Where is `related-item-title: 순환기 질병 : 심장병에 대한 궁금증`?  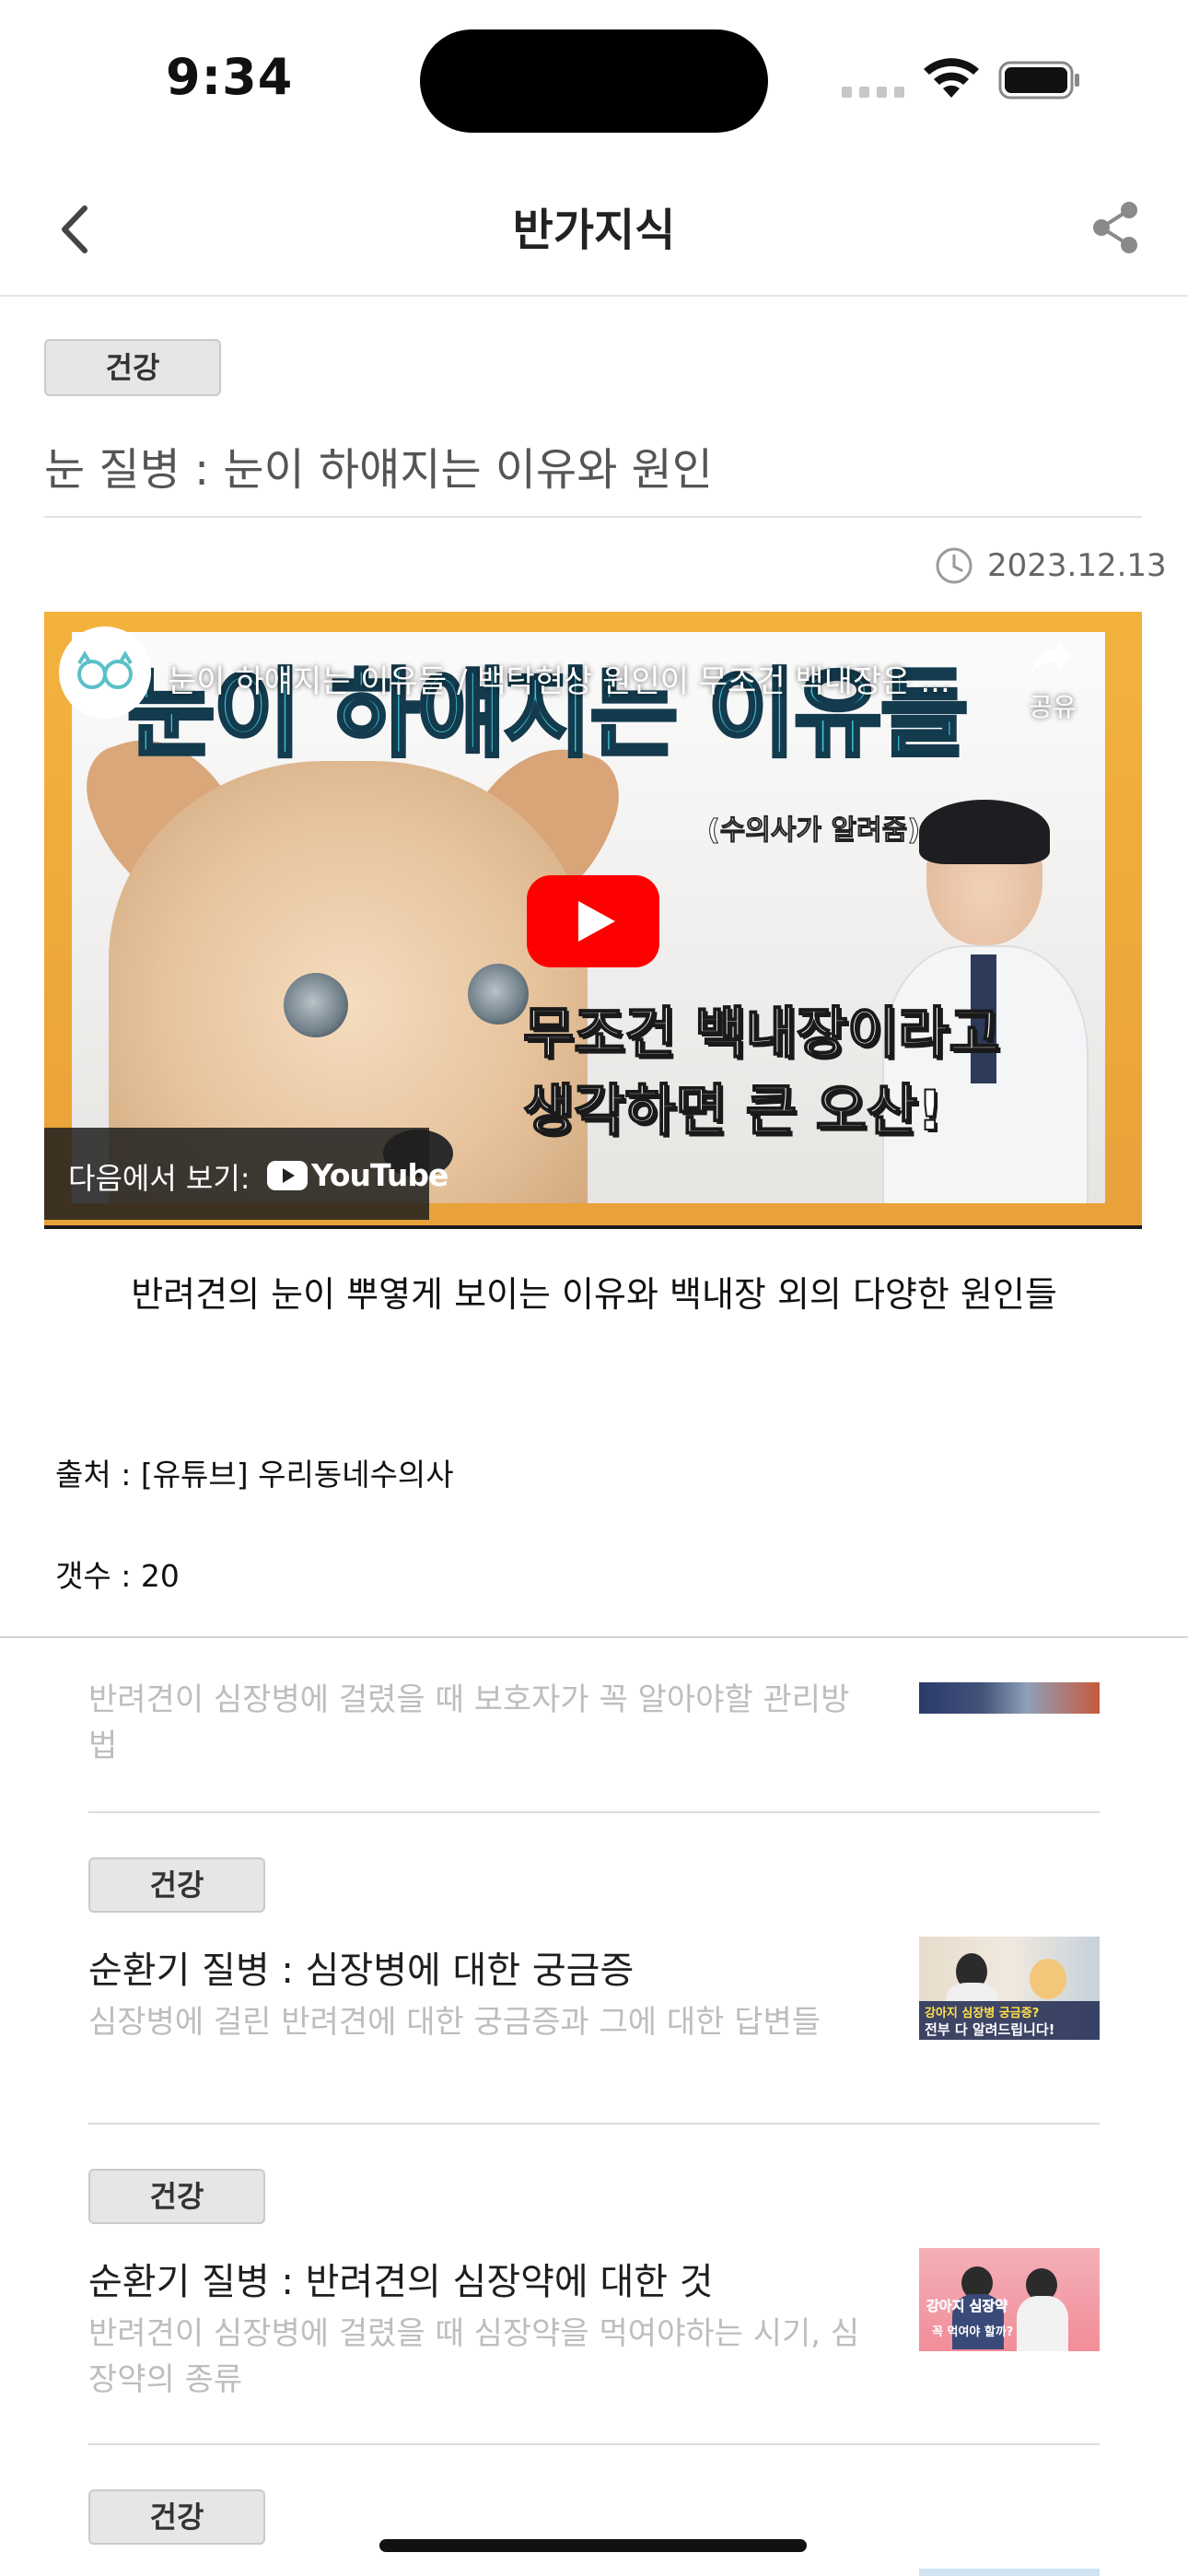 related-item-title: 순환기 질병 : 심장병에 대한 궁금증 is located at coordinates (361, 1971).